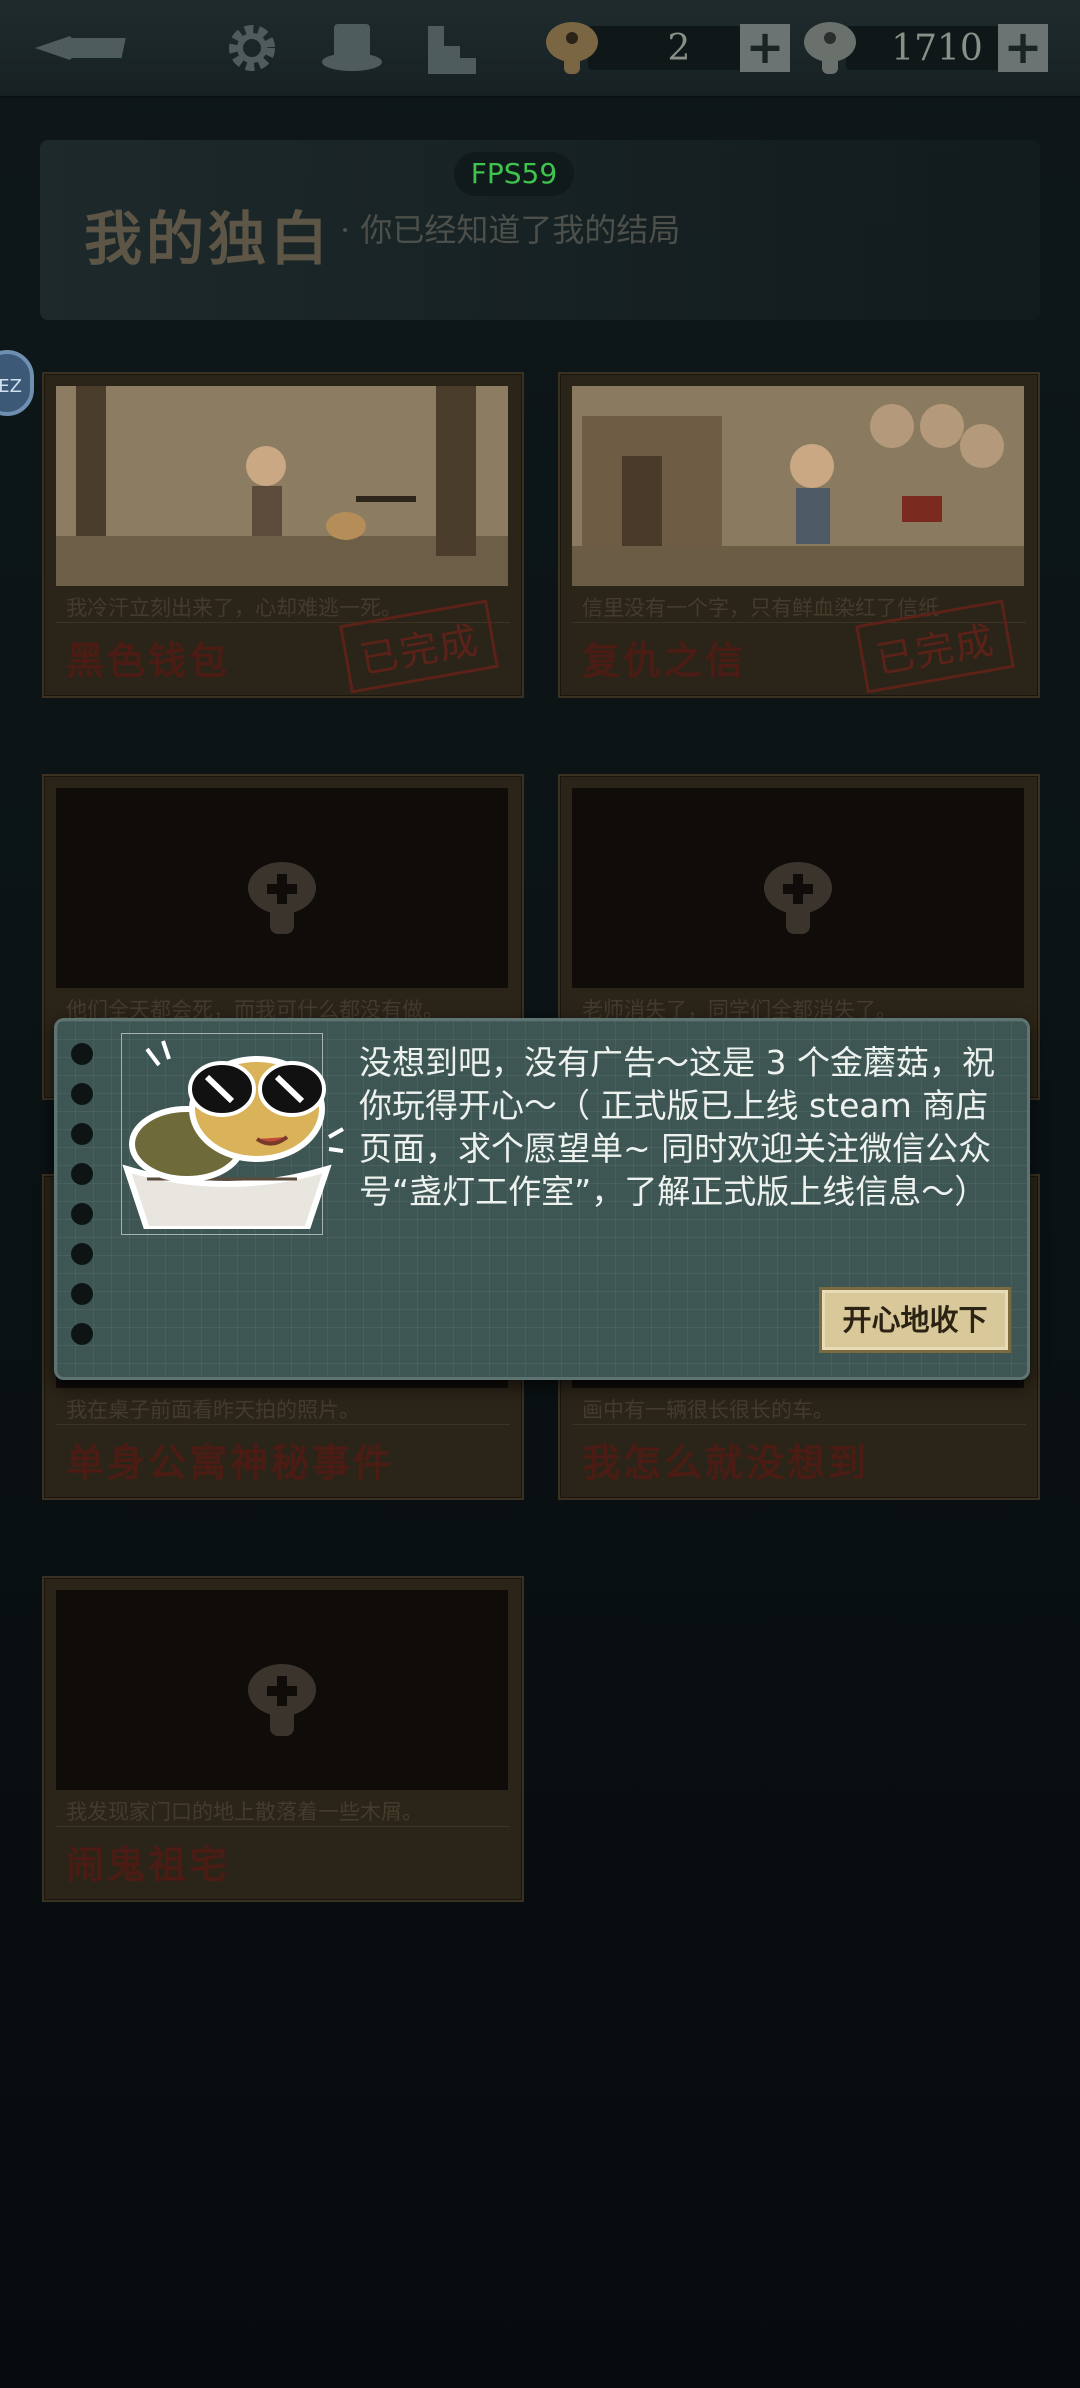  I want to click on card-title: 闹鬼祖宅, so click(148, 1864).